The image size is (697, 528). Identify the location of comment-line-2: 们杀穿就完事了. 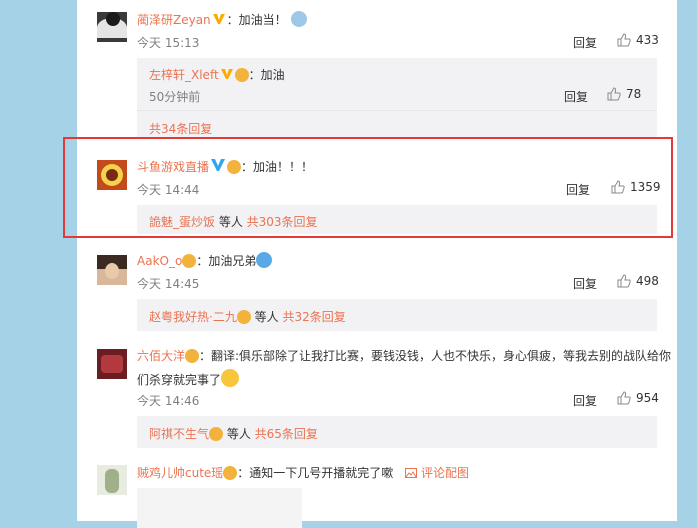
(188, 378).